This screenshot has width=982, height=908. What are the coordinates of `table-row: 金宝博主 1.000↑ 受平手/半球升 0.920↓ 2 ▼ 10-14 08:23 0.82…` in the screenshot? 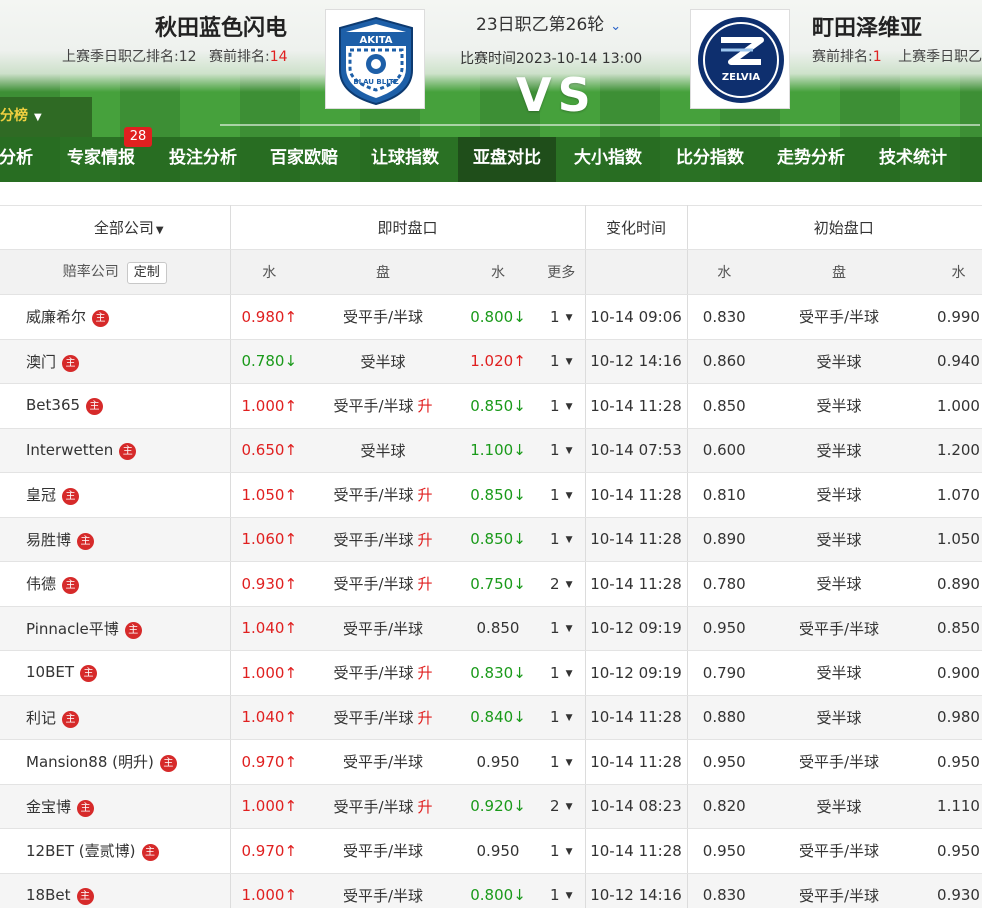 It's located at (491, 806).